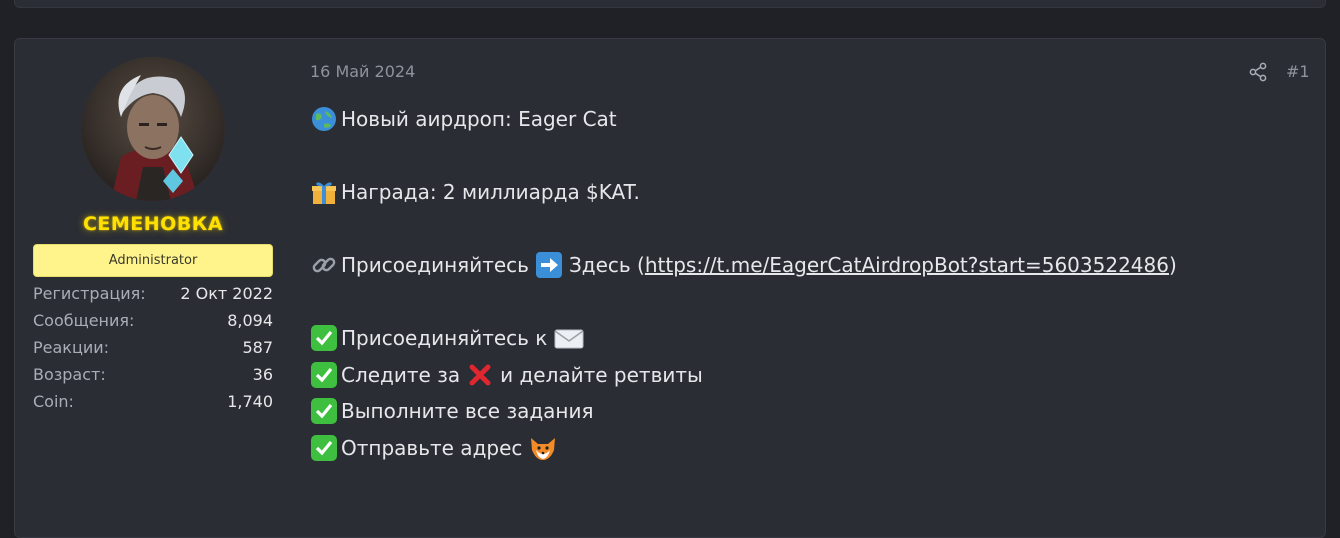 This screenshot has width=1340, height=538. Describe the element at coordinates (257, 347) in the screenshot. I see `stat-value: 587` at that location.